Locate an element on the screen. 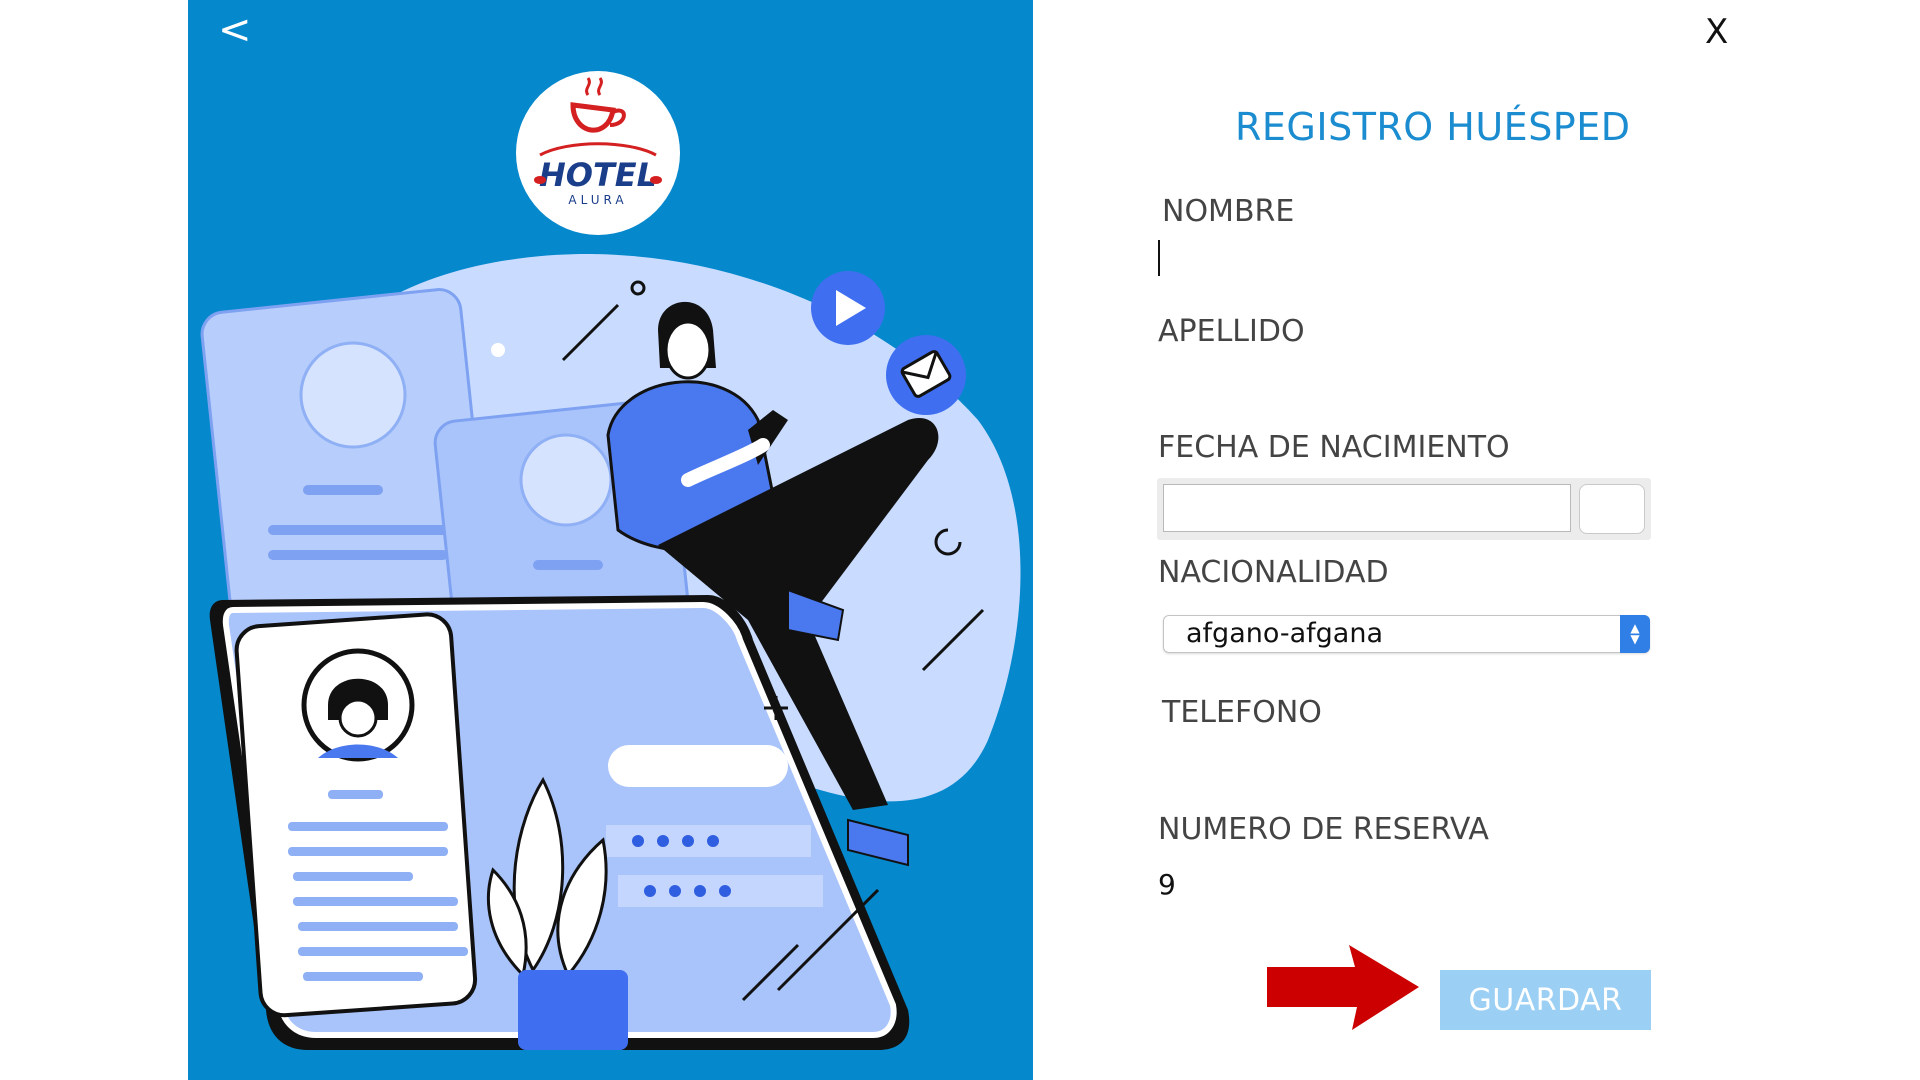  tablet-pill-field is located at coordinates (698, 766).